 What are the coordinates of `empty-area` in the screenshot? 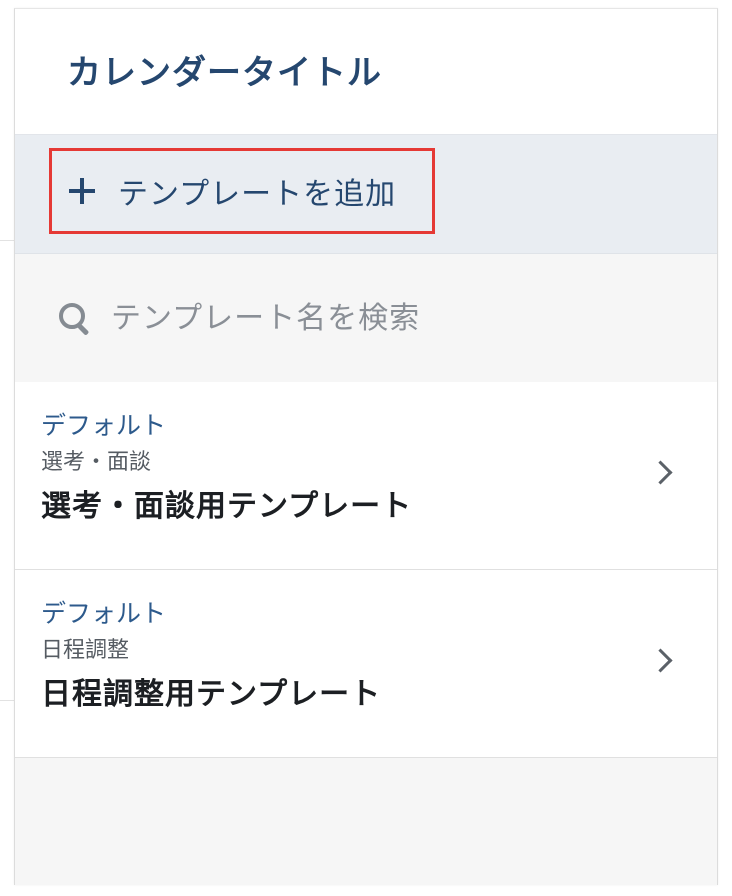 It's located at (366, 821).